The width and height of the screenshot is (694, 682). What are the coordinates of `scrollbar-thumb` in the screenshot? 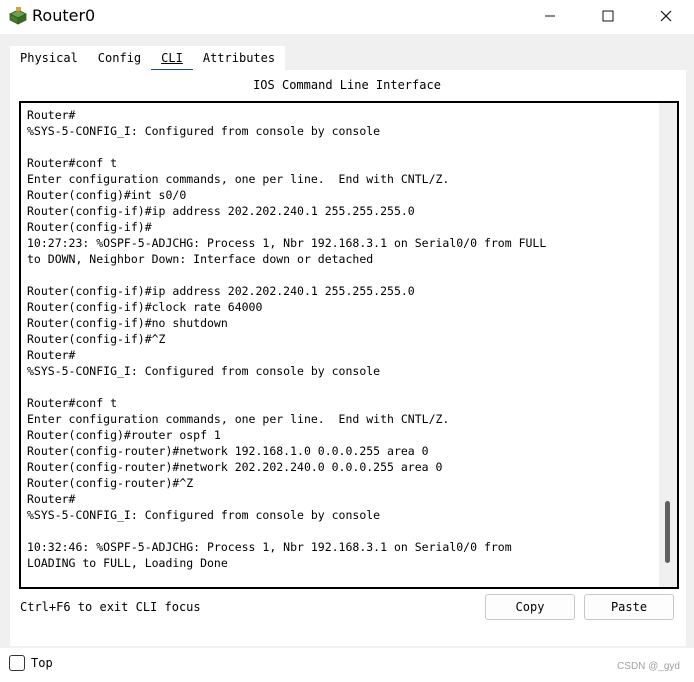 It's located at (667, 532).